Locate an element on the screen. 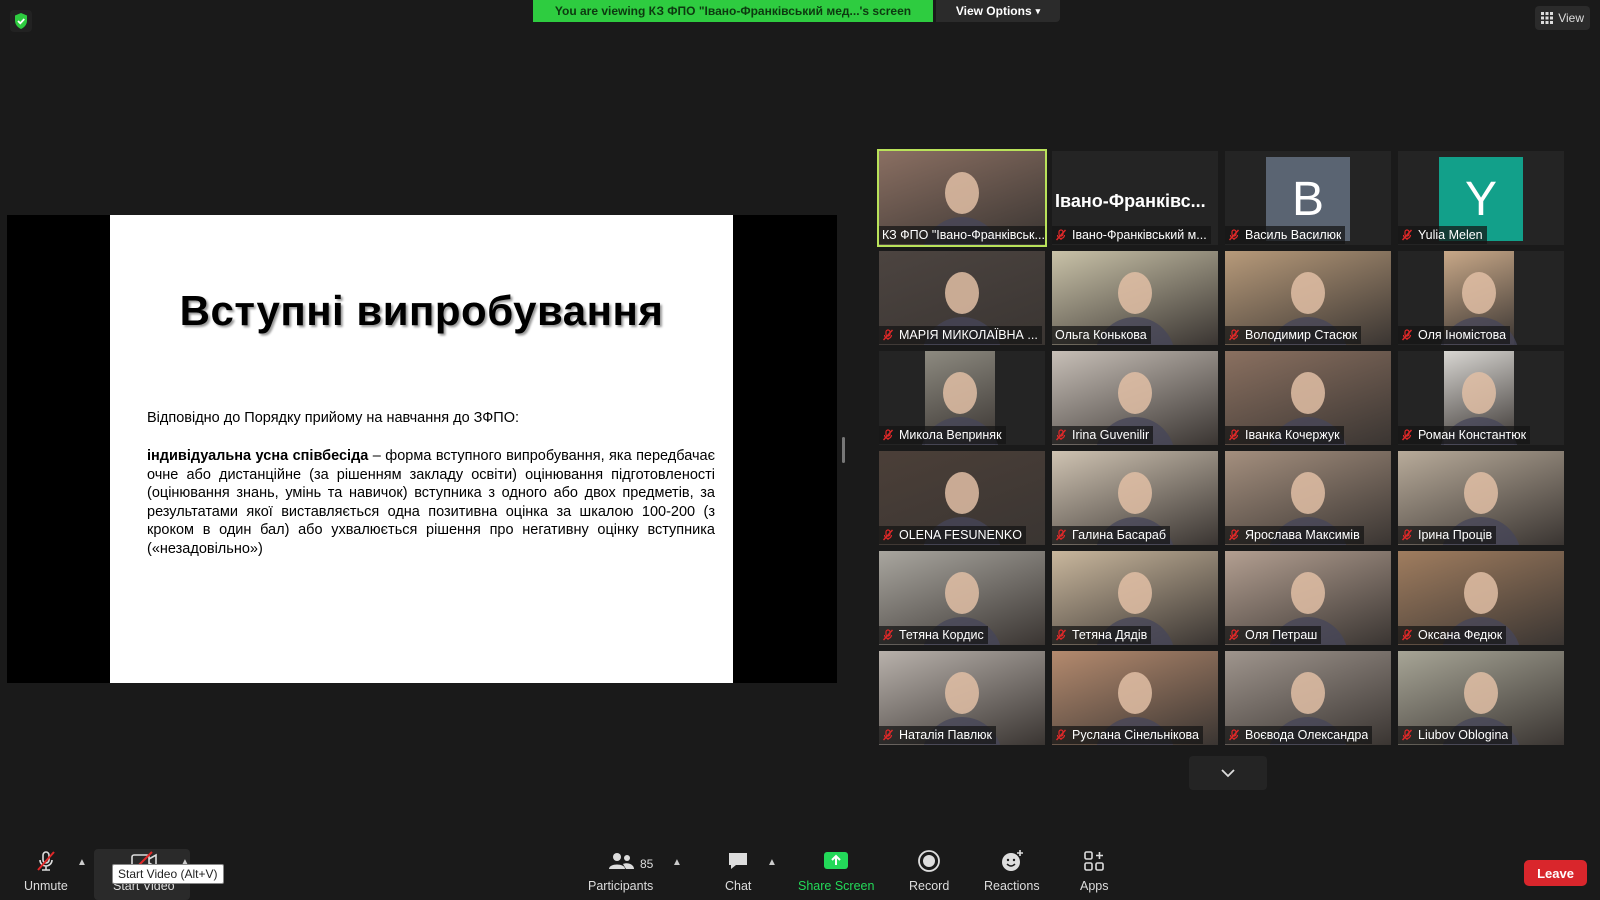  participant-name: Володимир Стасюк is located at coordinates (1301, 335).